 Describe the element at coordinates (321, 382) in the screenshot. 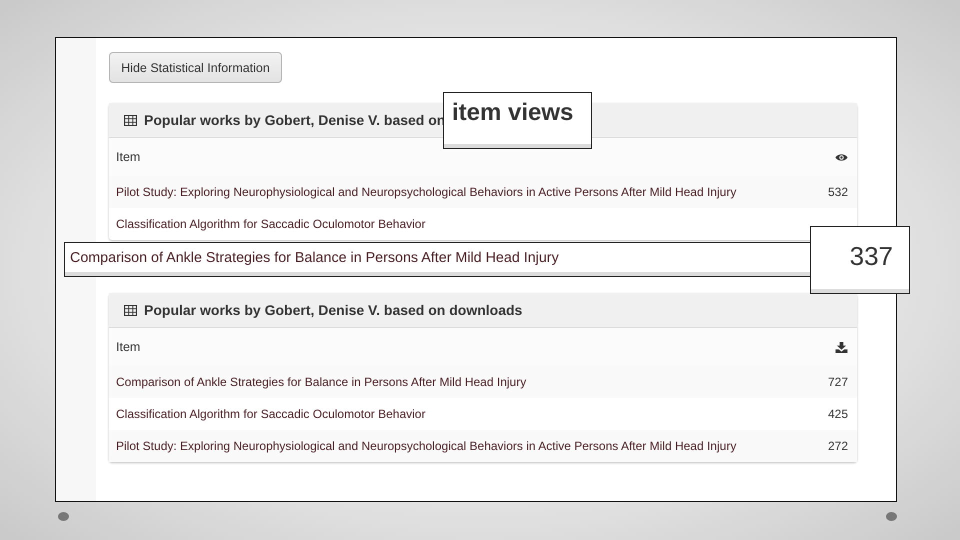

I see `item-title-link: Comparison of Ankle Strategies for Balance in Persons After Mild Head Injury` at that location.